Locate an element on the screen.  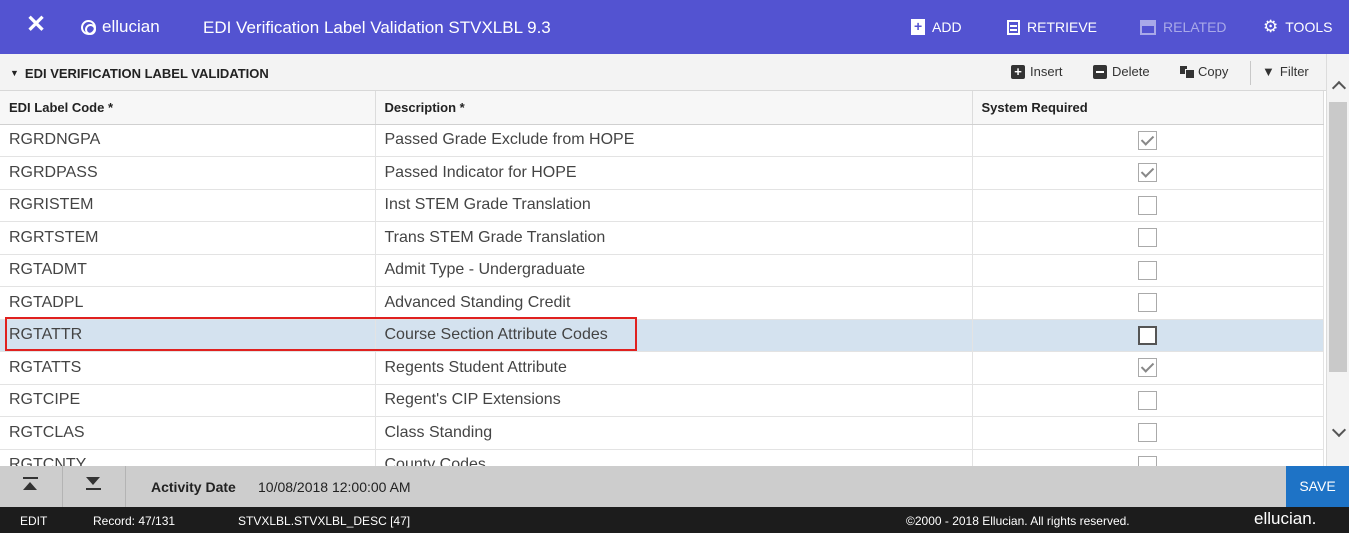
cell-description: Inst STEM Grade Translation is located at coordinates (674, 205).